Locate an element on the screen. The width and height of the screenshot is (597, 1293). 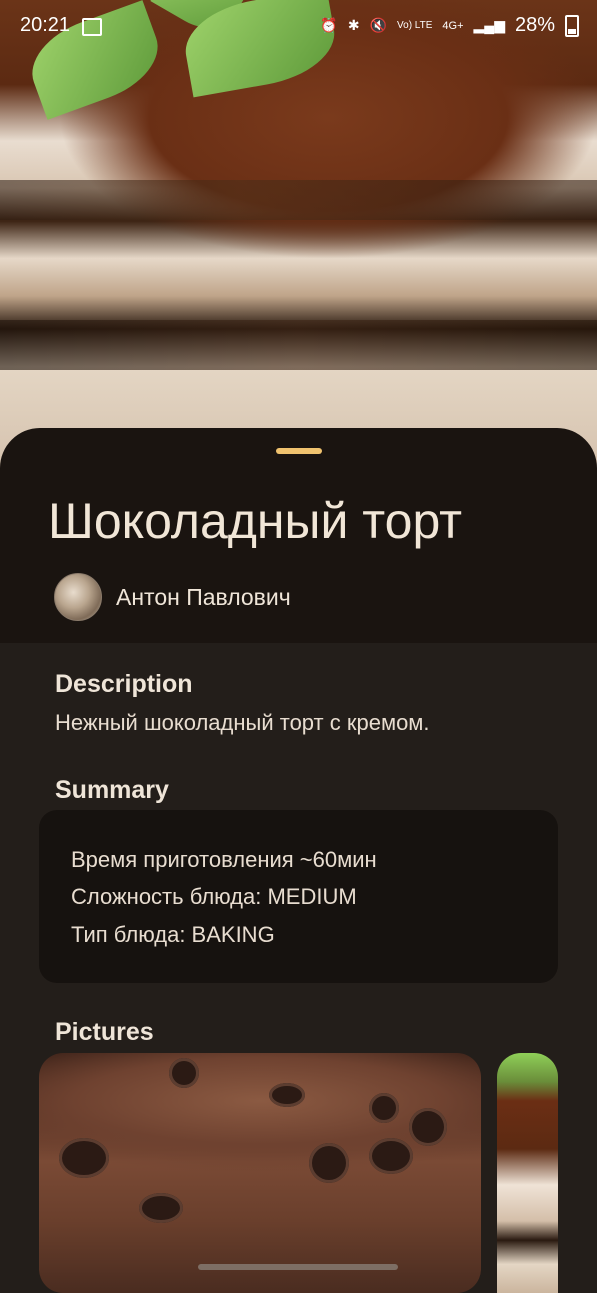
bluetooth-icon: ✱ is located at coordinates (353, 25).